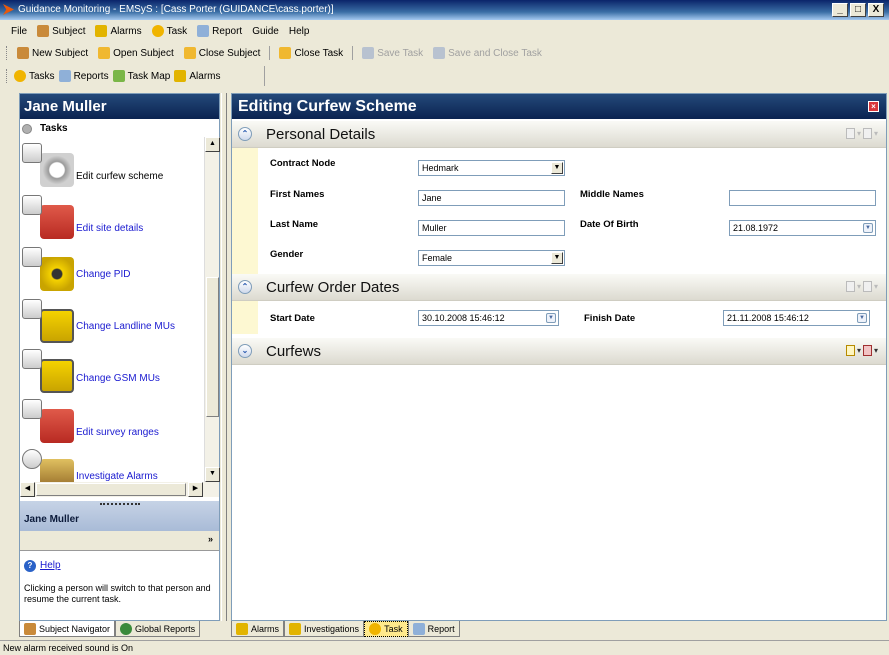 This screenshot has height=655, width=889. I want to click on splitter-grip, so click(120, 504).